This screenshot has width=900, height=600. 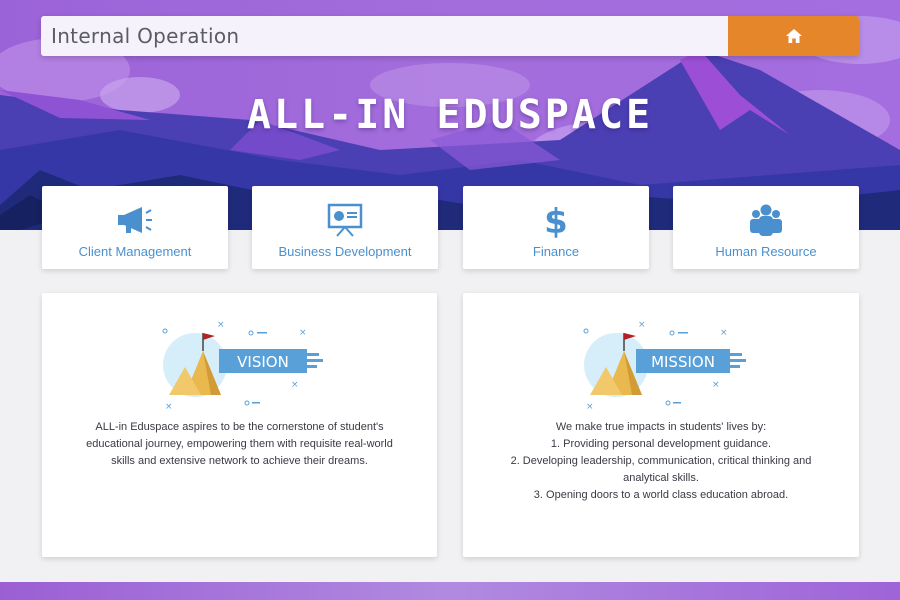 What do you see at coordinates (384, 36) in the screenshot?
I see `page-title: Internal Operation` at bounding box center [384, 36].